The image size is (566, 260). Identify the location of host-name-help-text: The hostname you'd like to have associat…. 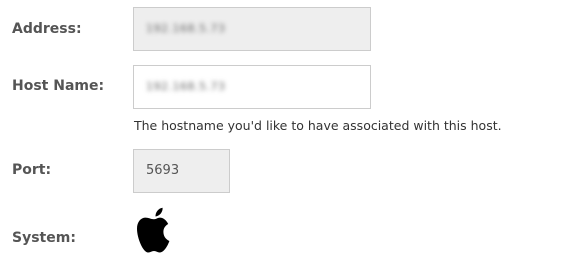
(318, 125).